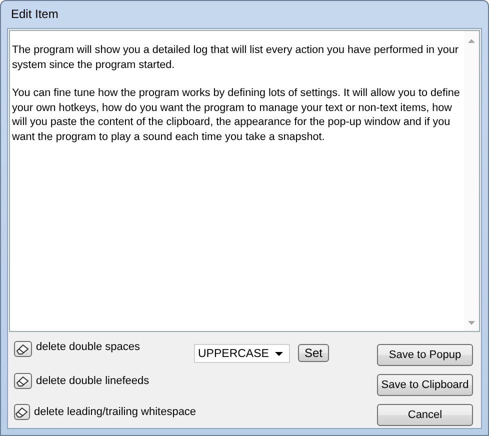 This screenshot has width=489, height=436. What do you see at coordinates (425, 355) in the screenshot?
I see `dialog-button: Save to Popup` at bounding box center [425, 355].